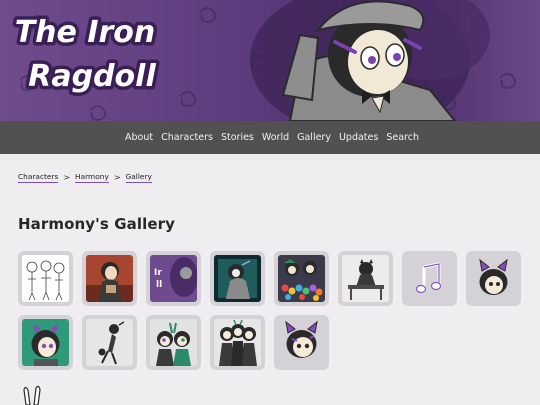  I want to click on colorful-bubbles-thumbnail, so click(301, 278).